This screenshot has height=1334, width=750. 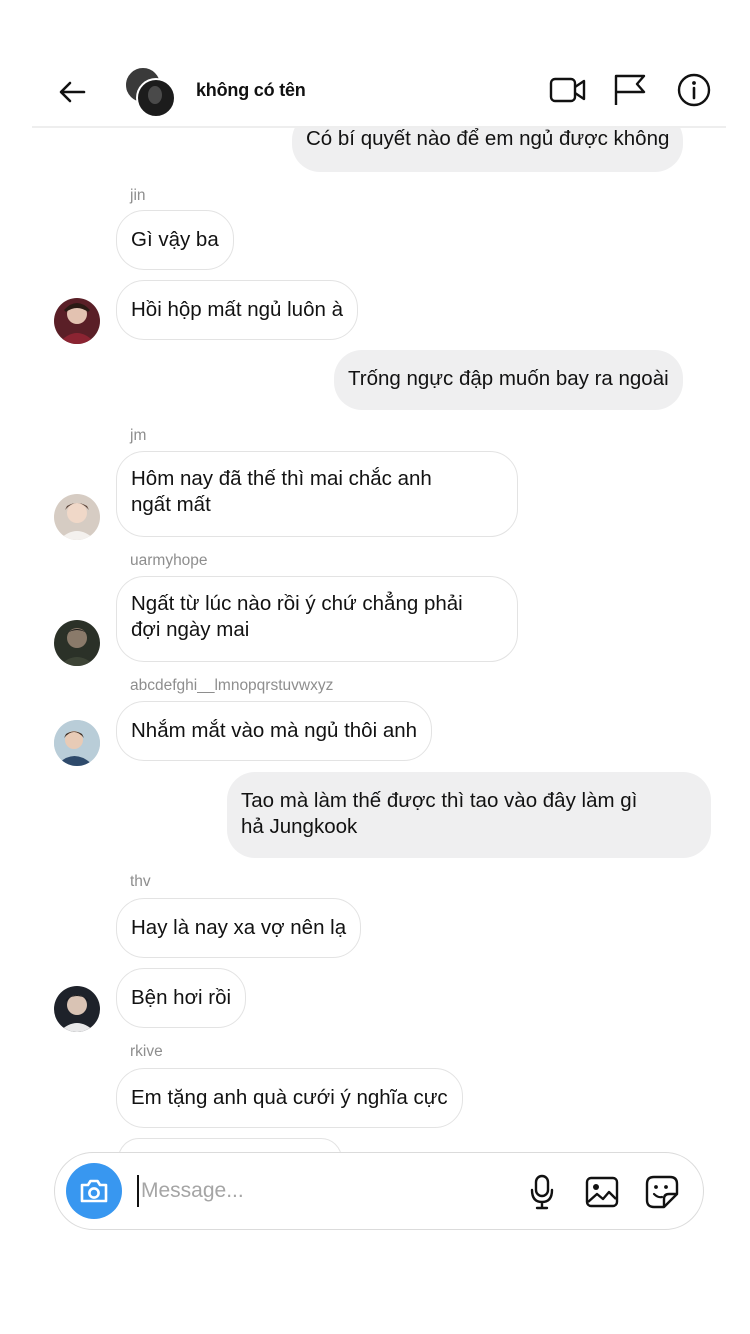 I want to click on incoming-message: Hay là nay xa vợ nên lạ, so click(x=239, y=928).